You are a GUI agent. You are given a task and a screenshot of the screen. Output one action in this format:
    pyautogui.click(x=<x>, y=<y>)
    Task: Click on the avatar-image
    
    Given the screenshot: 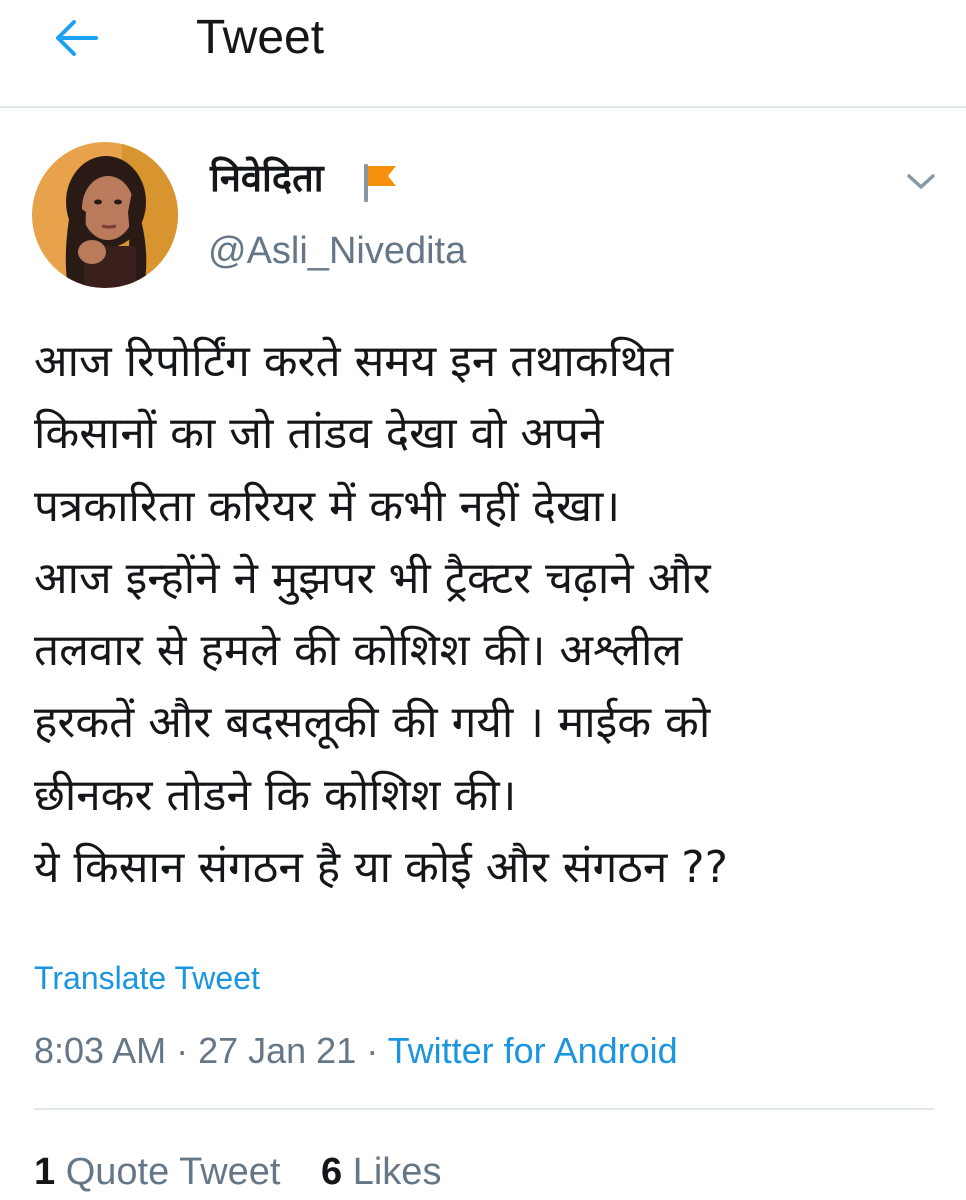 What is the action you would take?
    pyautogui.click(x=105, y=215)
    